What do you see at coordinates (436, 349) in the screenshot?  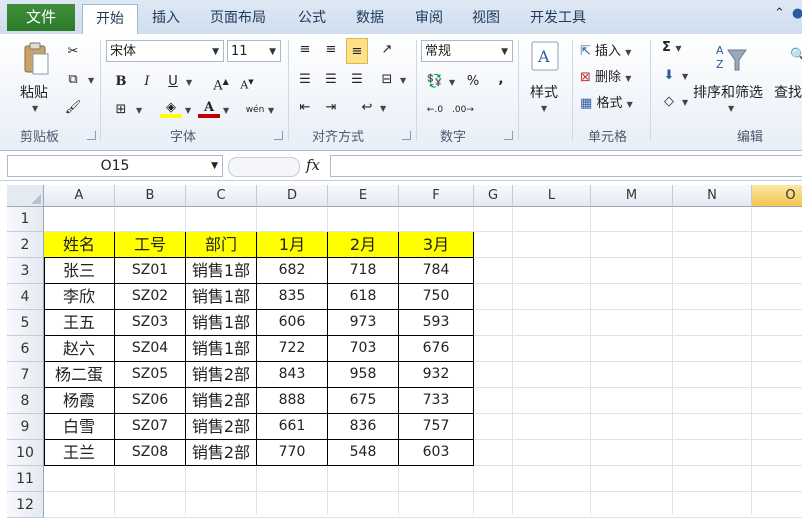 I see `table-cell: 676` at bounding box center [436, 349].